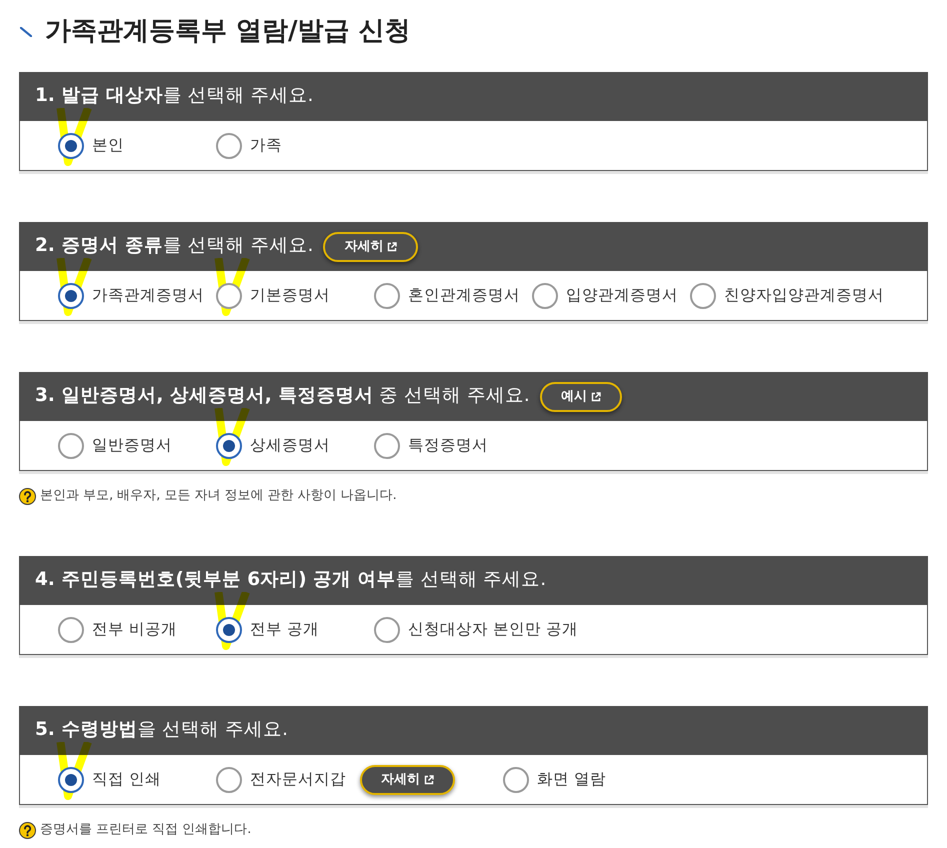 The image size is (947, 848). What do you see at coordinates (26, 32) in the screenshot?
I see `slash-icon` at bounding box center [26, 32].